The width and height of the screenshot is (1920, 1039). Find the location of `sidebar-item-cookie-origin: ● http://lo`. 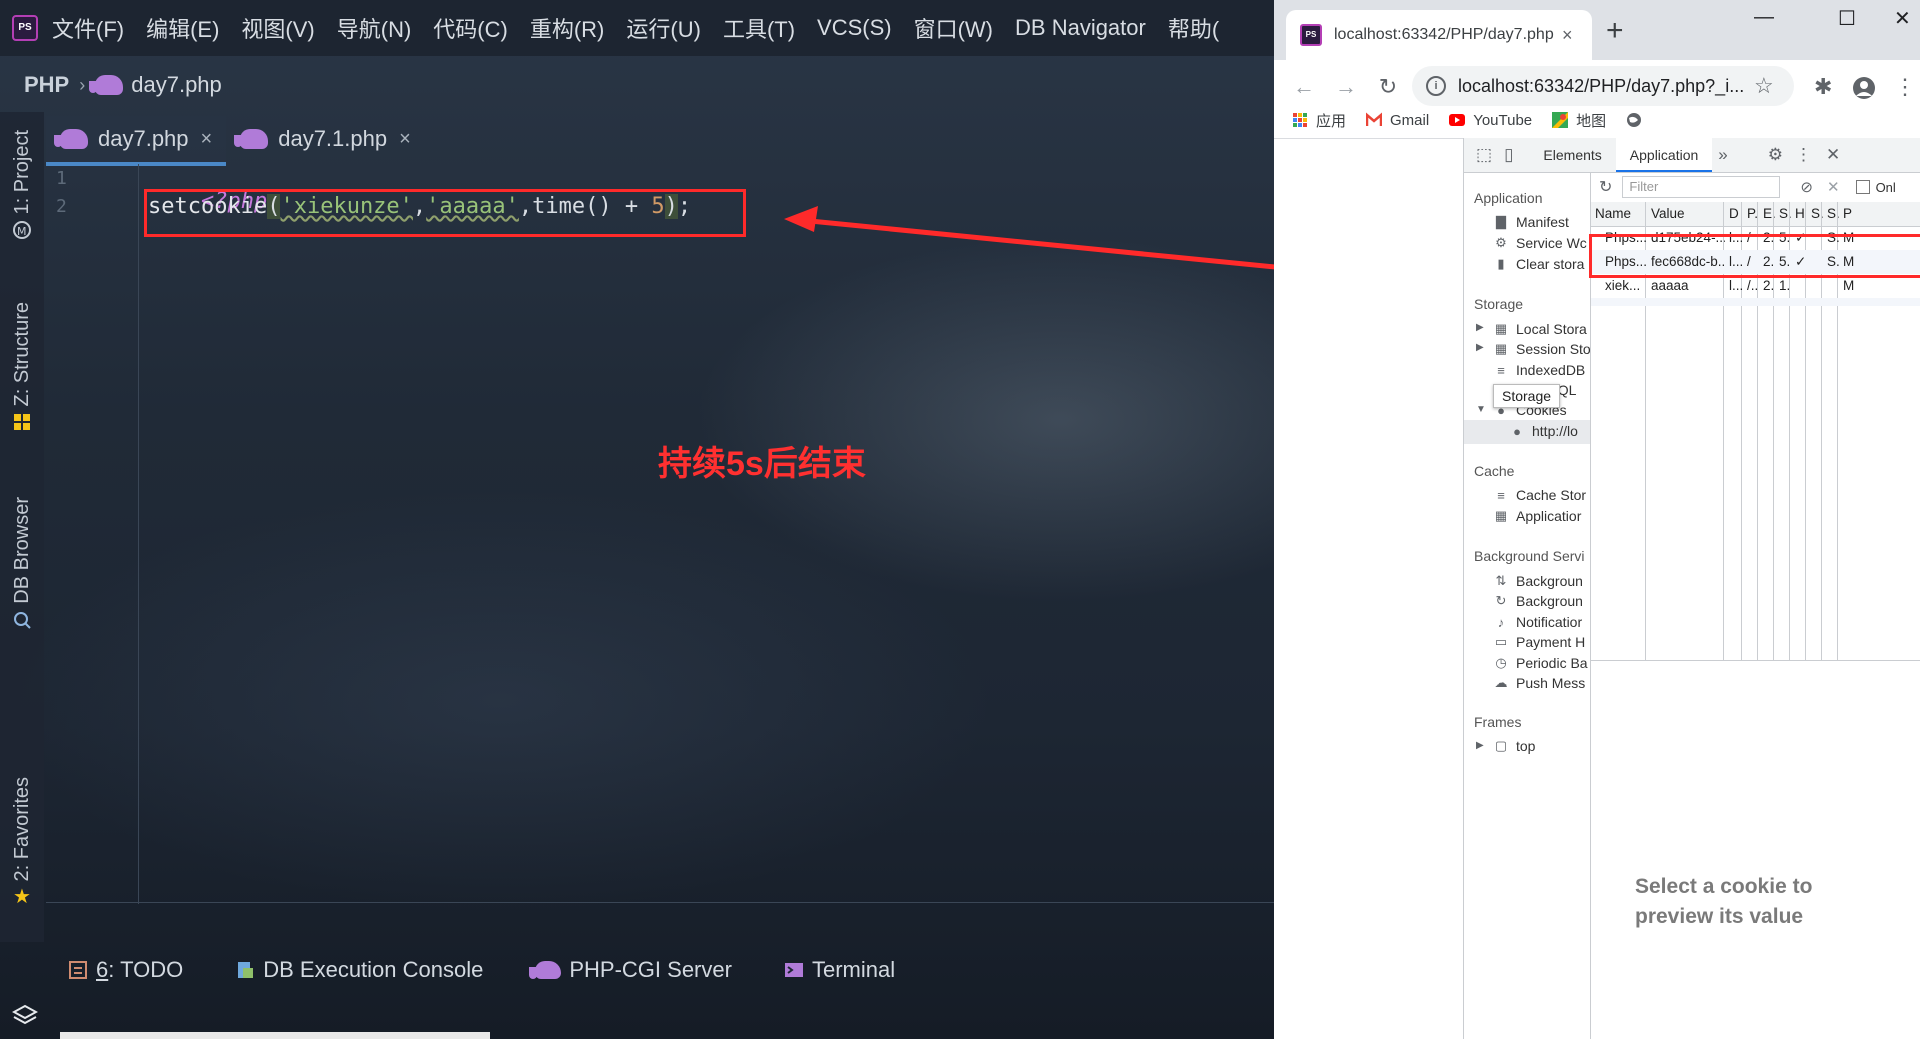

sidebar-item-cookie-origin: ● http://lo is located at coordinates (1544, 431).